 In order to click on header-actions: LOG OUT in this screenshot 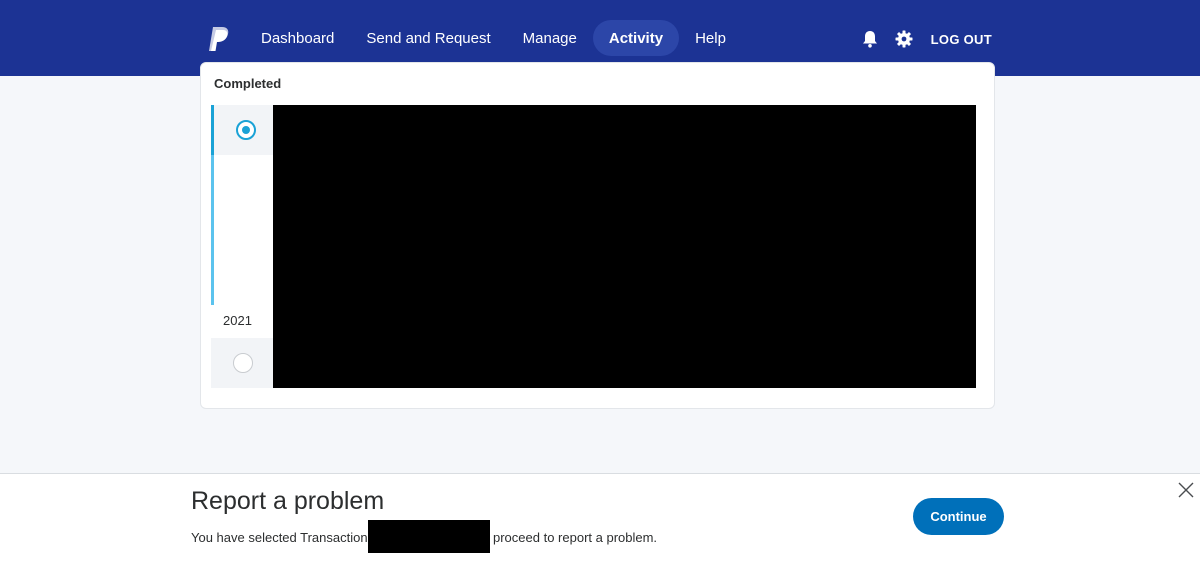, I will do `click(925, 39)`.